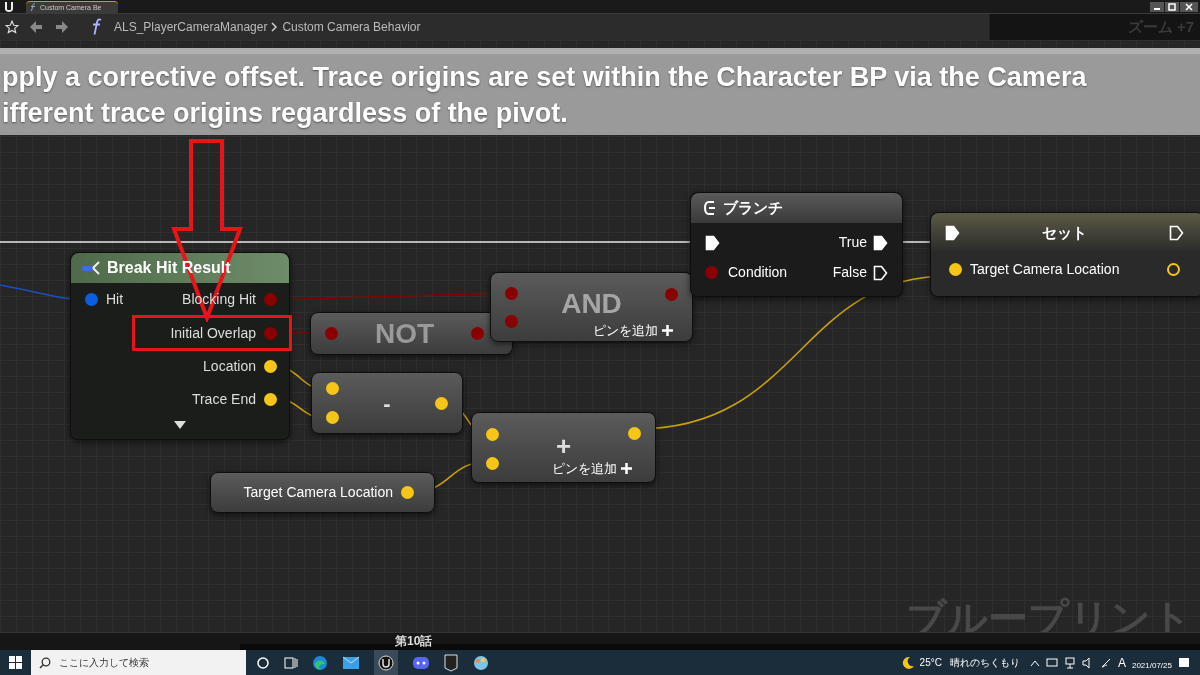 Image resolution: width=1200 pixels, height=675 pixels. Describe the element at coordinates (545, 77) in the screenshot. I see `comment-text: pply a corrective offset. Trace origins are set within the Character BP via the Camera` at that location.